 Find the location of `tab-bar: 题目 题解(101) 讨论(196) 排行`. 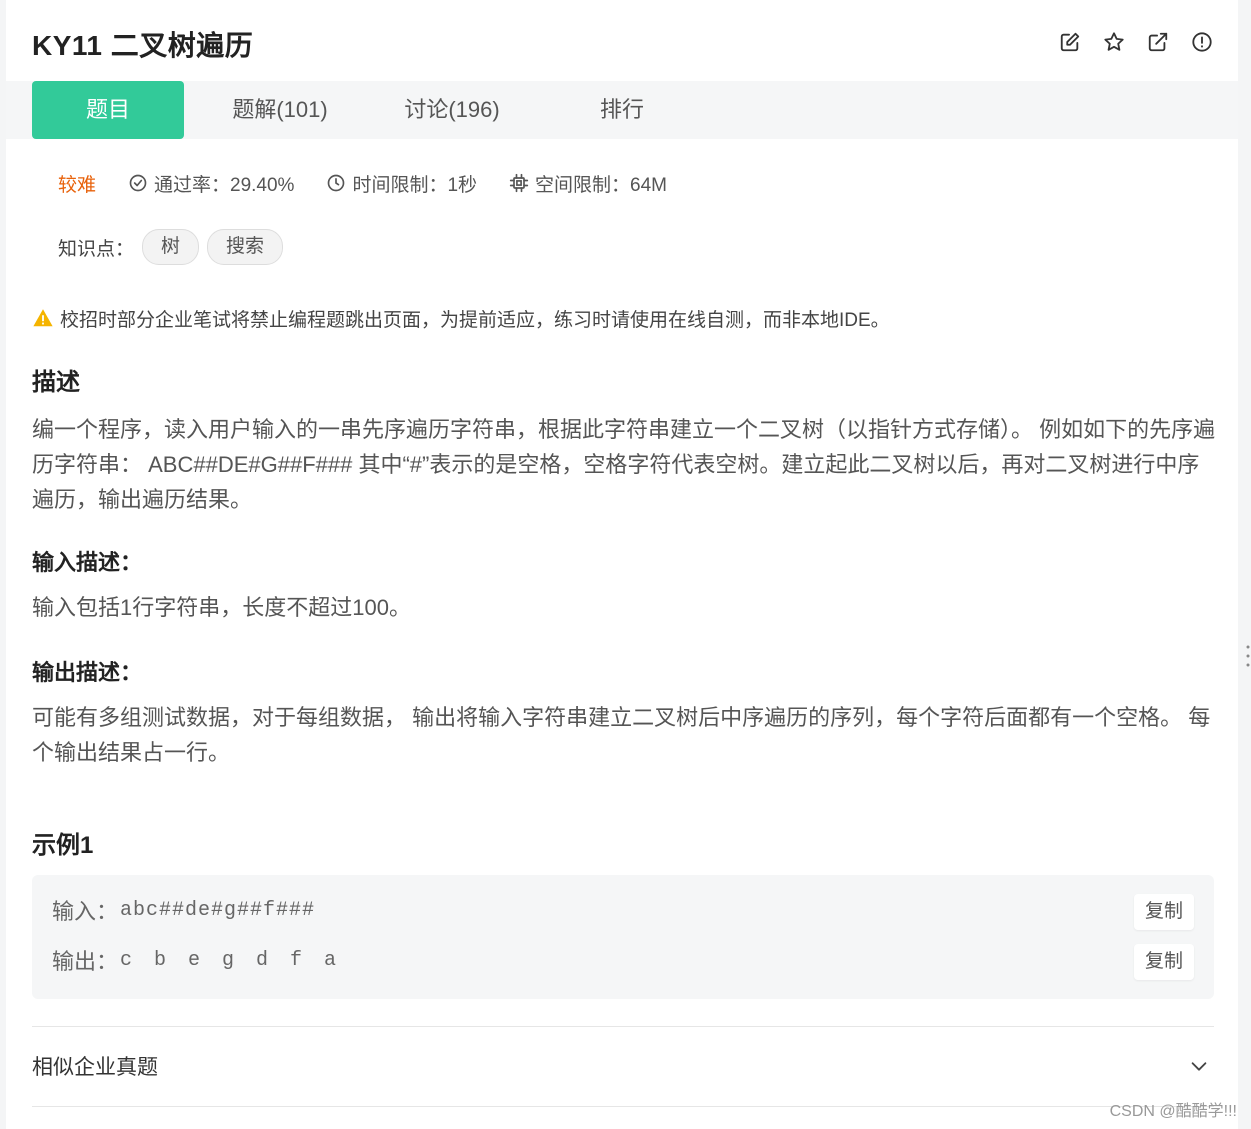

tab-bar: 题目 题解(101) 讨论(196) 排行 is located at coordinates (622, 110).